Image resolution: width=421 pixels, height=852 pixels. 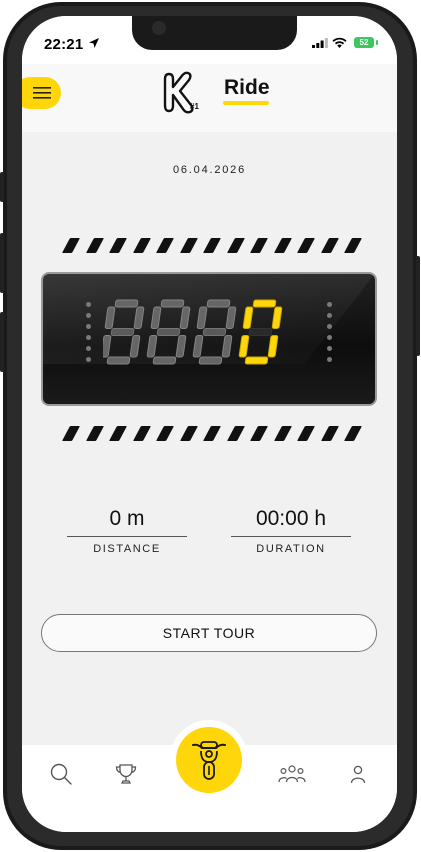 I want to click on front-camera, so click(x=159, y=28).